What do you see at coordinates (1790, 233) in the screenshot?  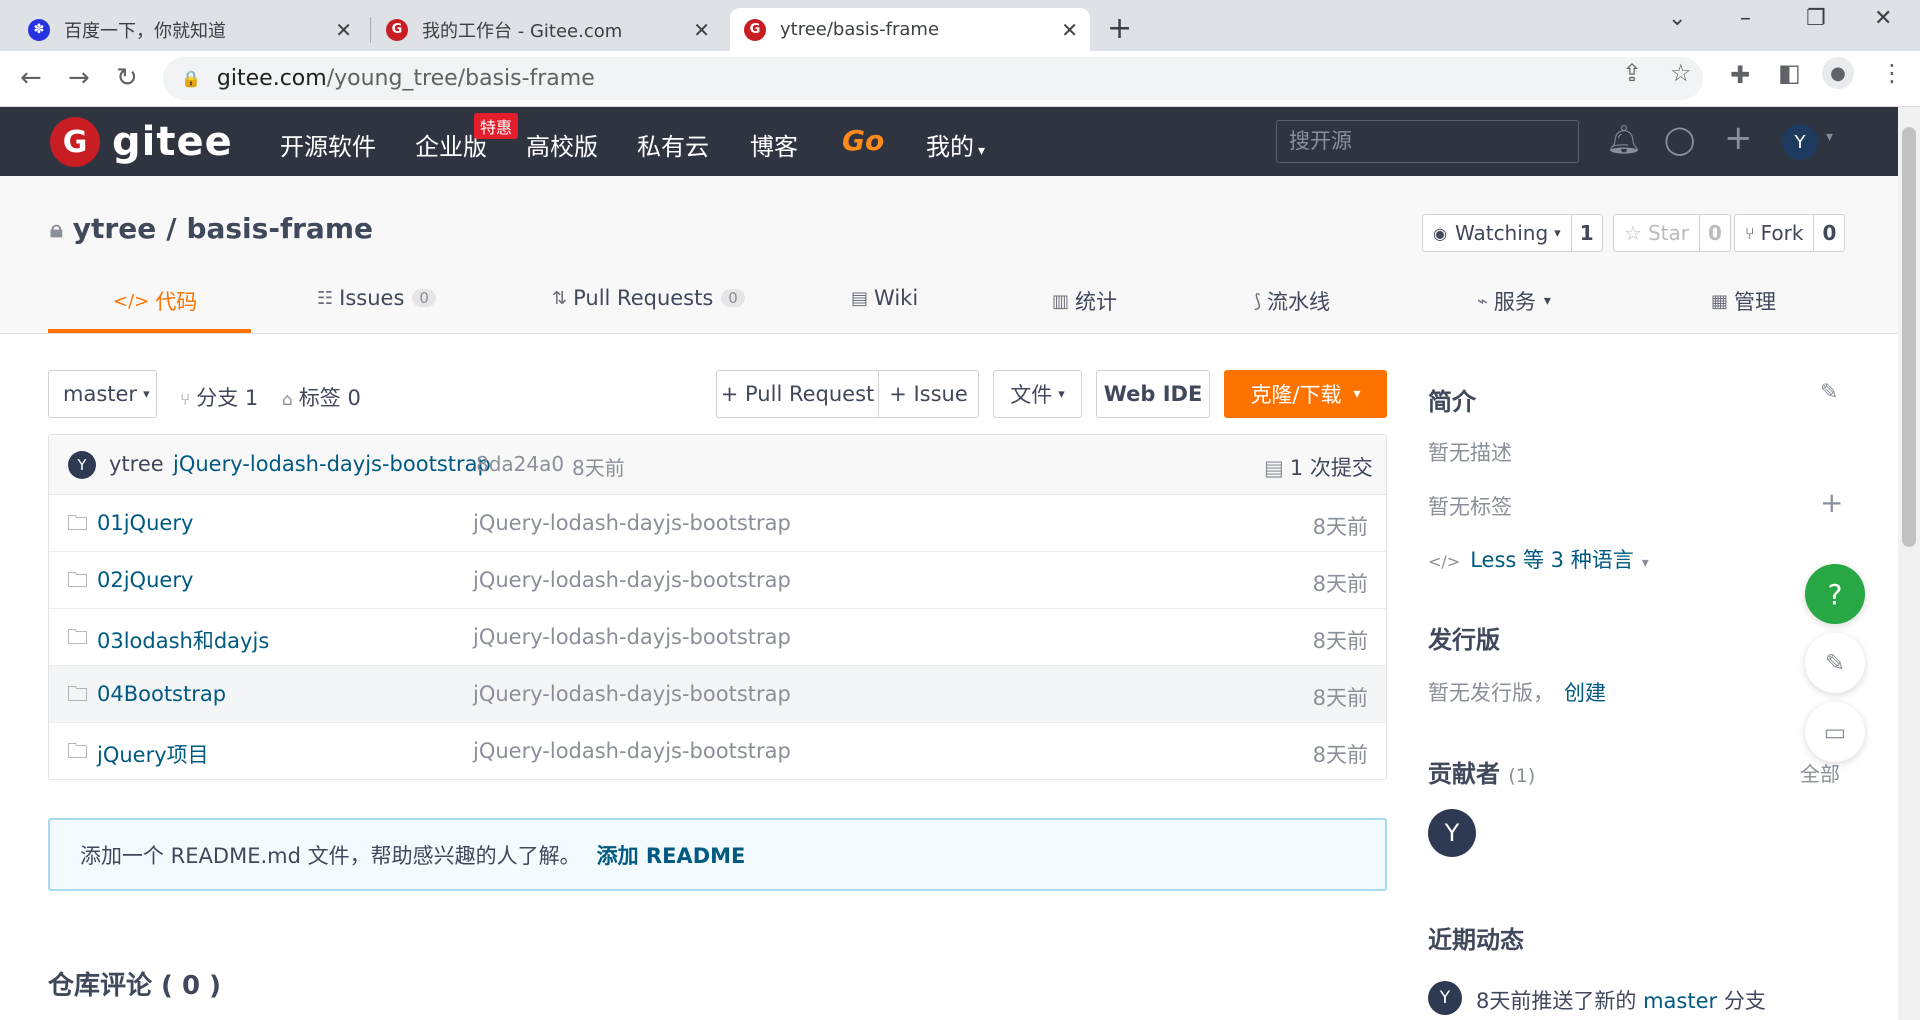 I see `fork-button: ⑂ Fork 0` at bounding box center [1790, 233].